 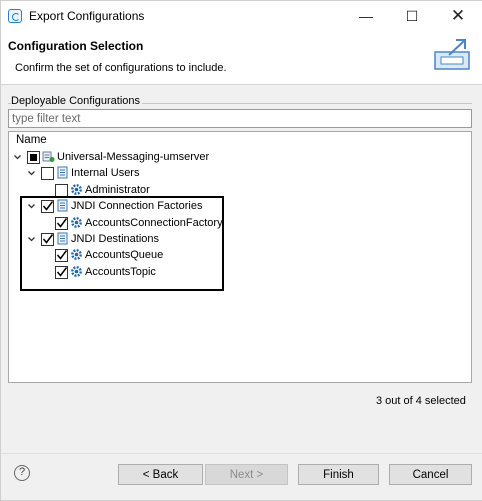 What do you see at coordinates (117, 189) in the screenshot?
I see `tree-item-label: Administrator` at bounding box center [117, 189].